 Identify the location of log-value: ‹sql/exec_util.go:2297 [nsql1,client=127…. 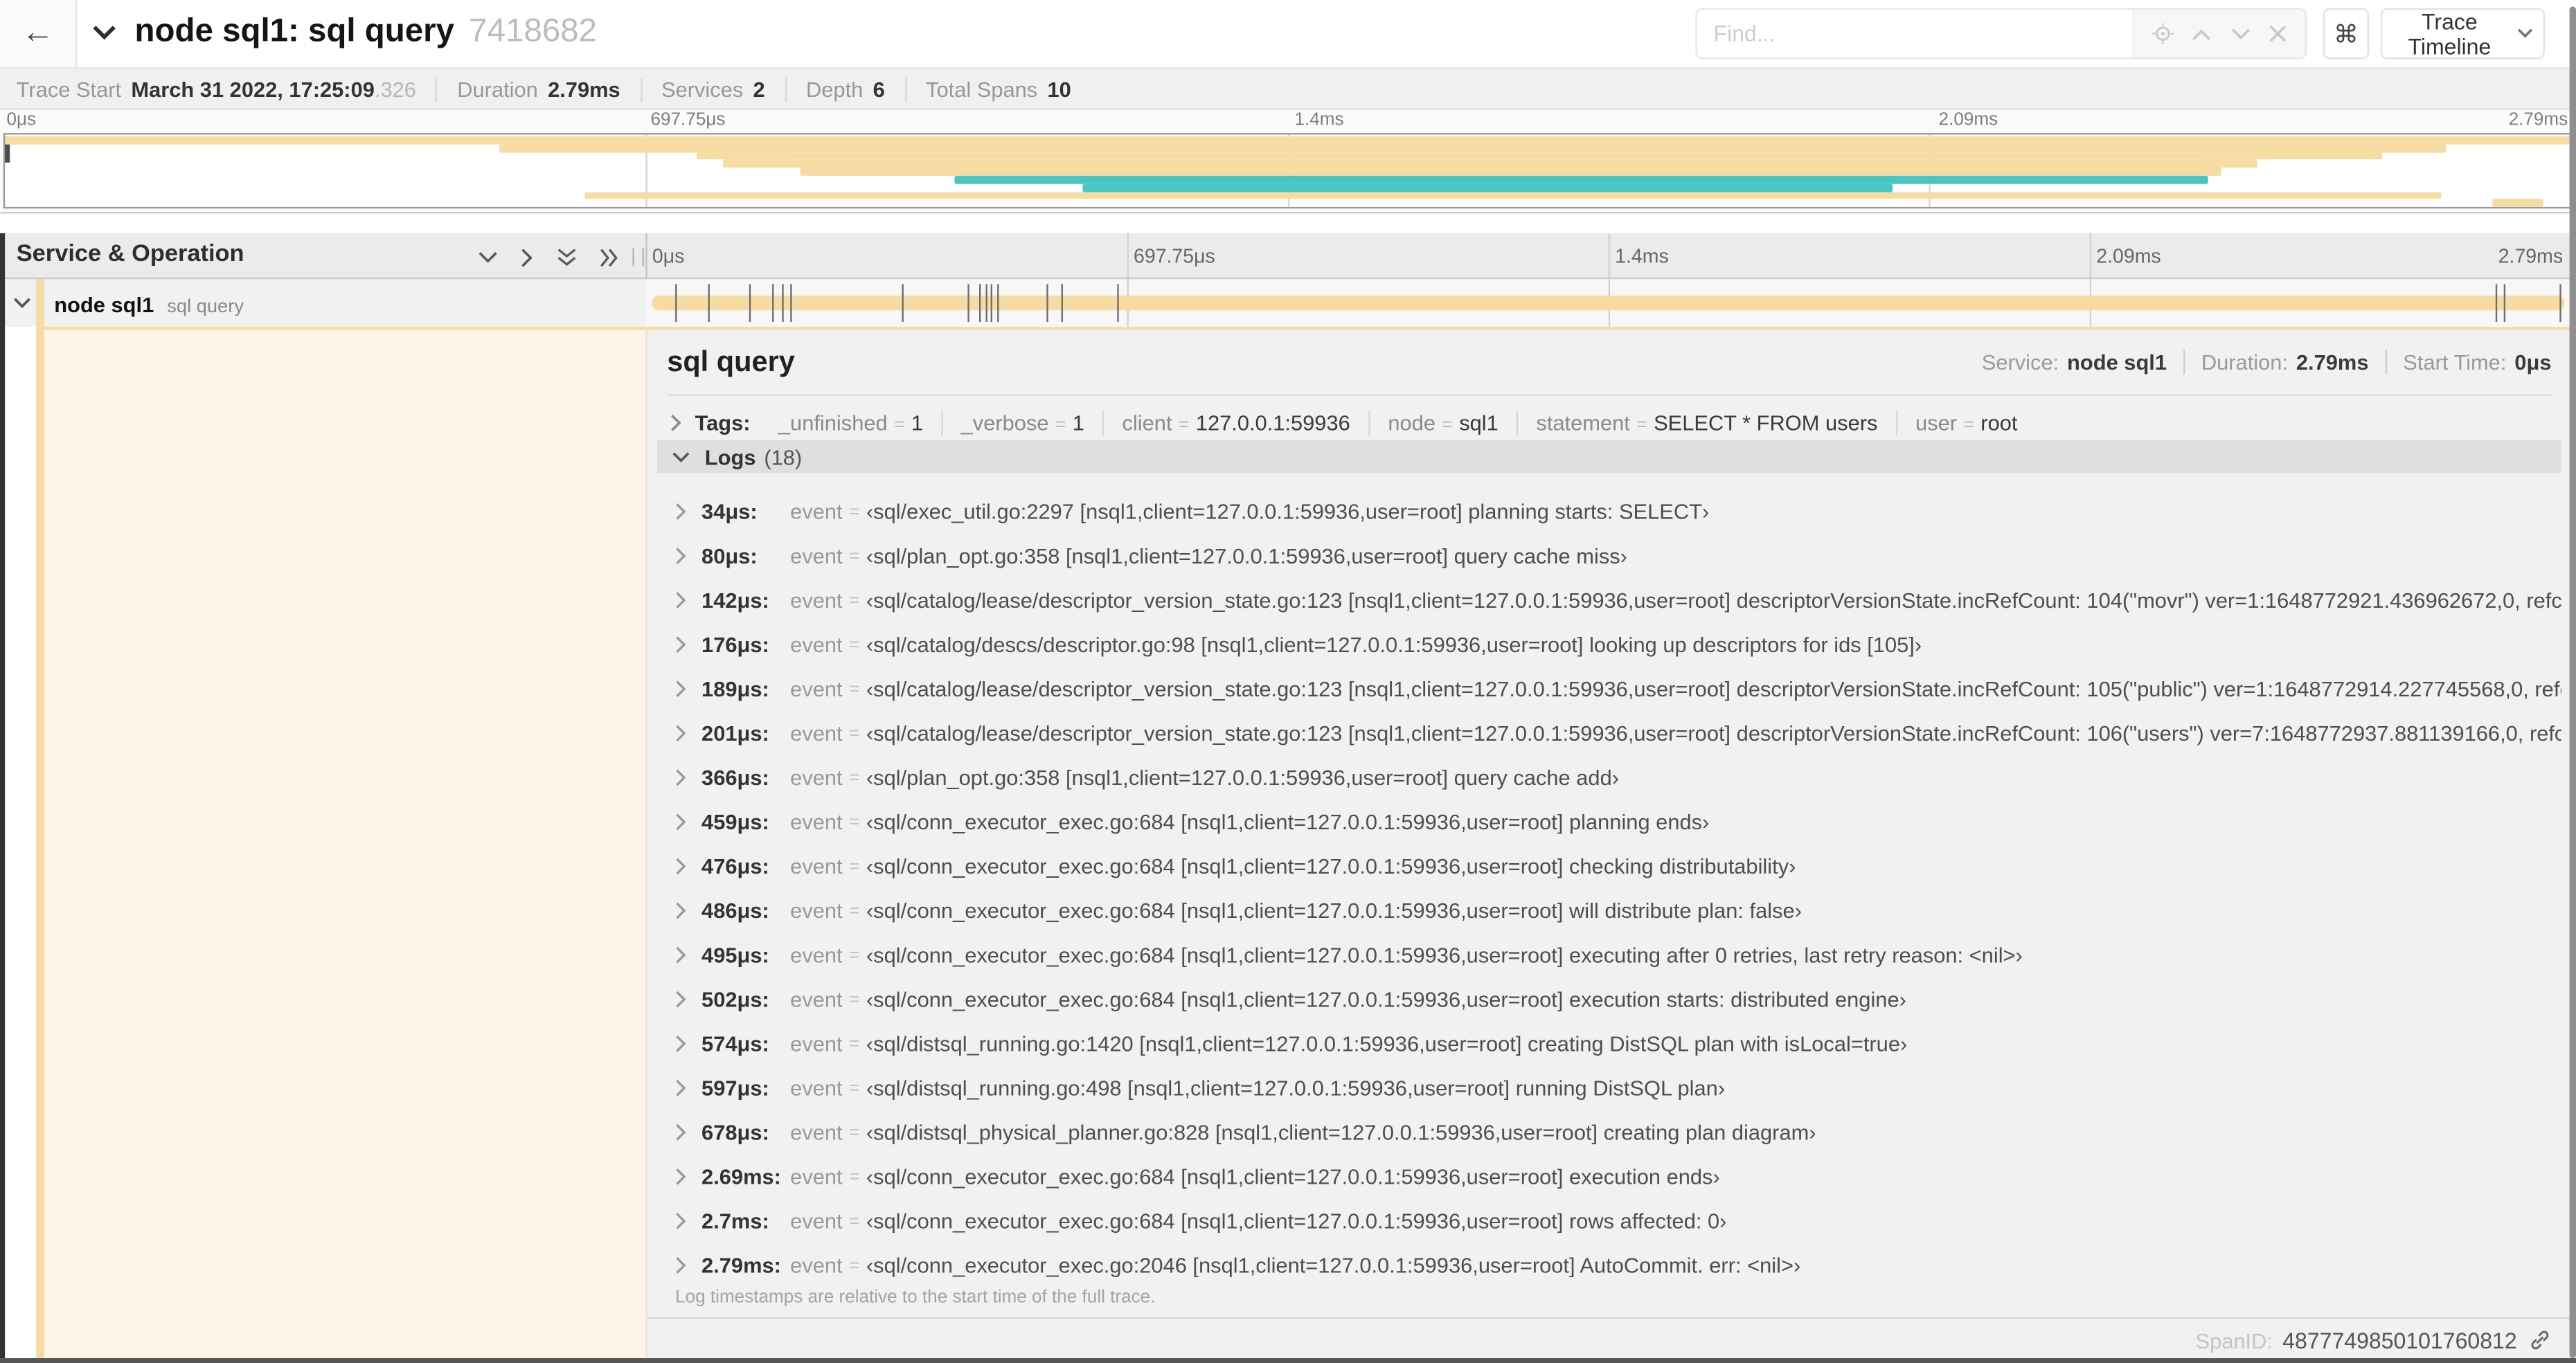
(1288, 512).